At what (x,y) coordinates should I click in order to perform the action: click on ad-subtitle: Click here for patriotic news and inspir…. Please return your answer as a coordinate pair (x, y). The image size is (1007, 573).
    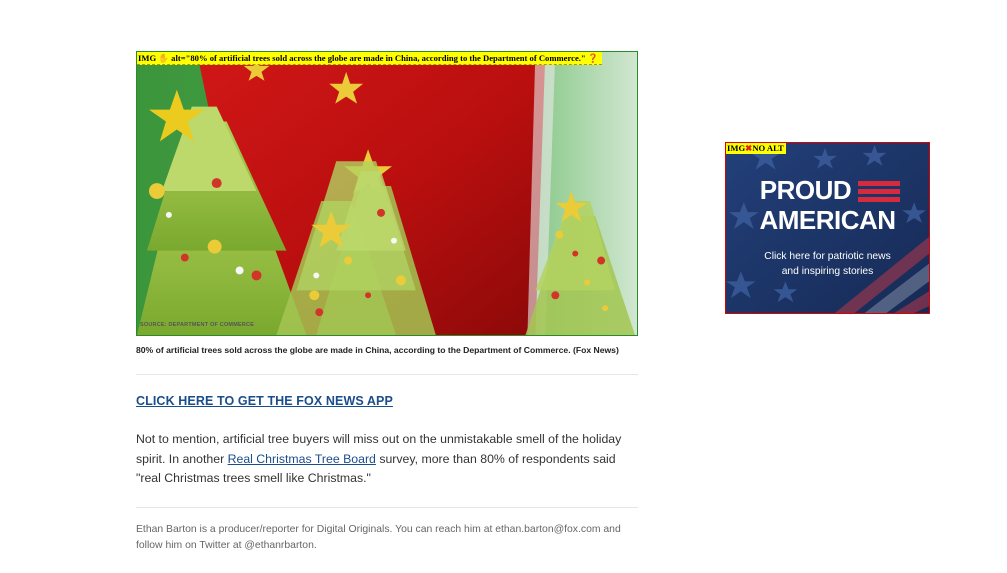
    Looking at the image, I should click on (827, 264).